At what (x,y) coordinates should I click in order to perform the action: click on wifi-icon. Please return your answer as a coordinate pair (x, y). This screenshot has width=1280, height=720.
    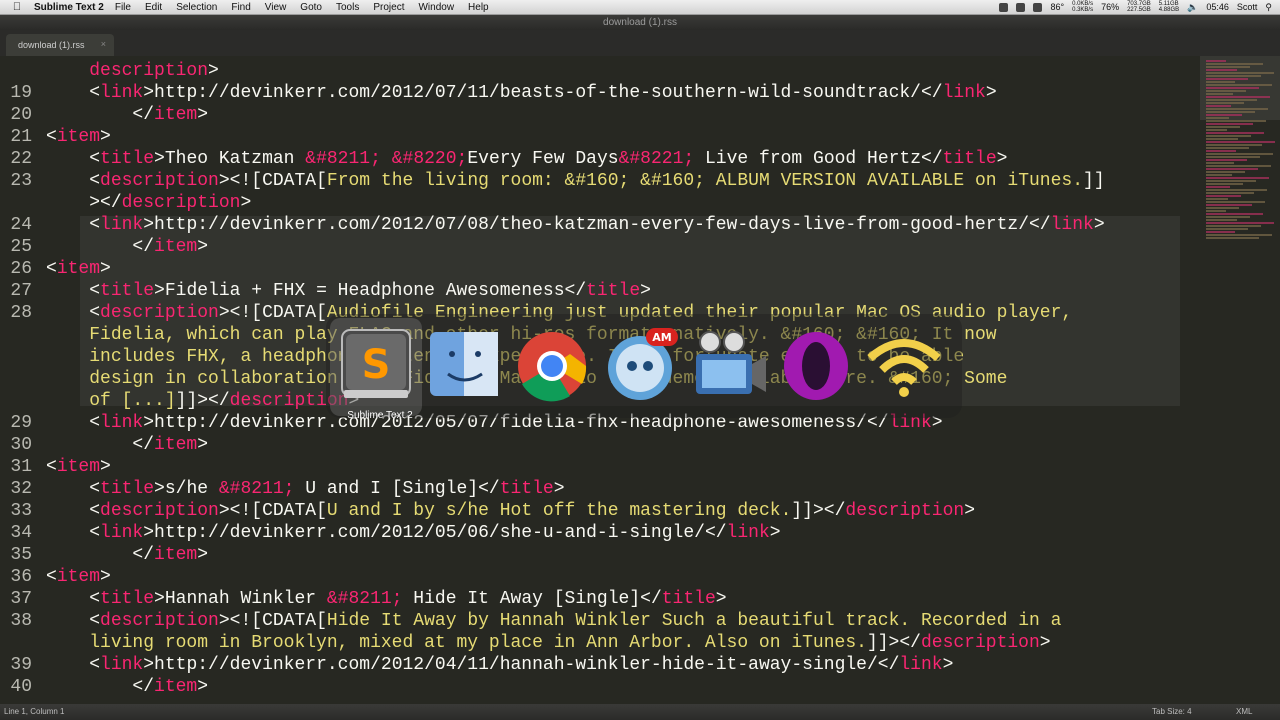
    Looking at the image, I should click on (904, 366).